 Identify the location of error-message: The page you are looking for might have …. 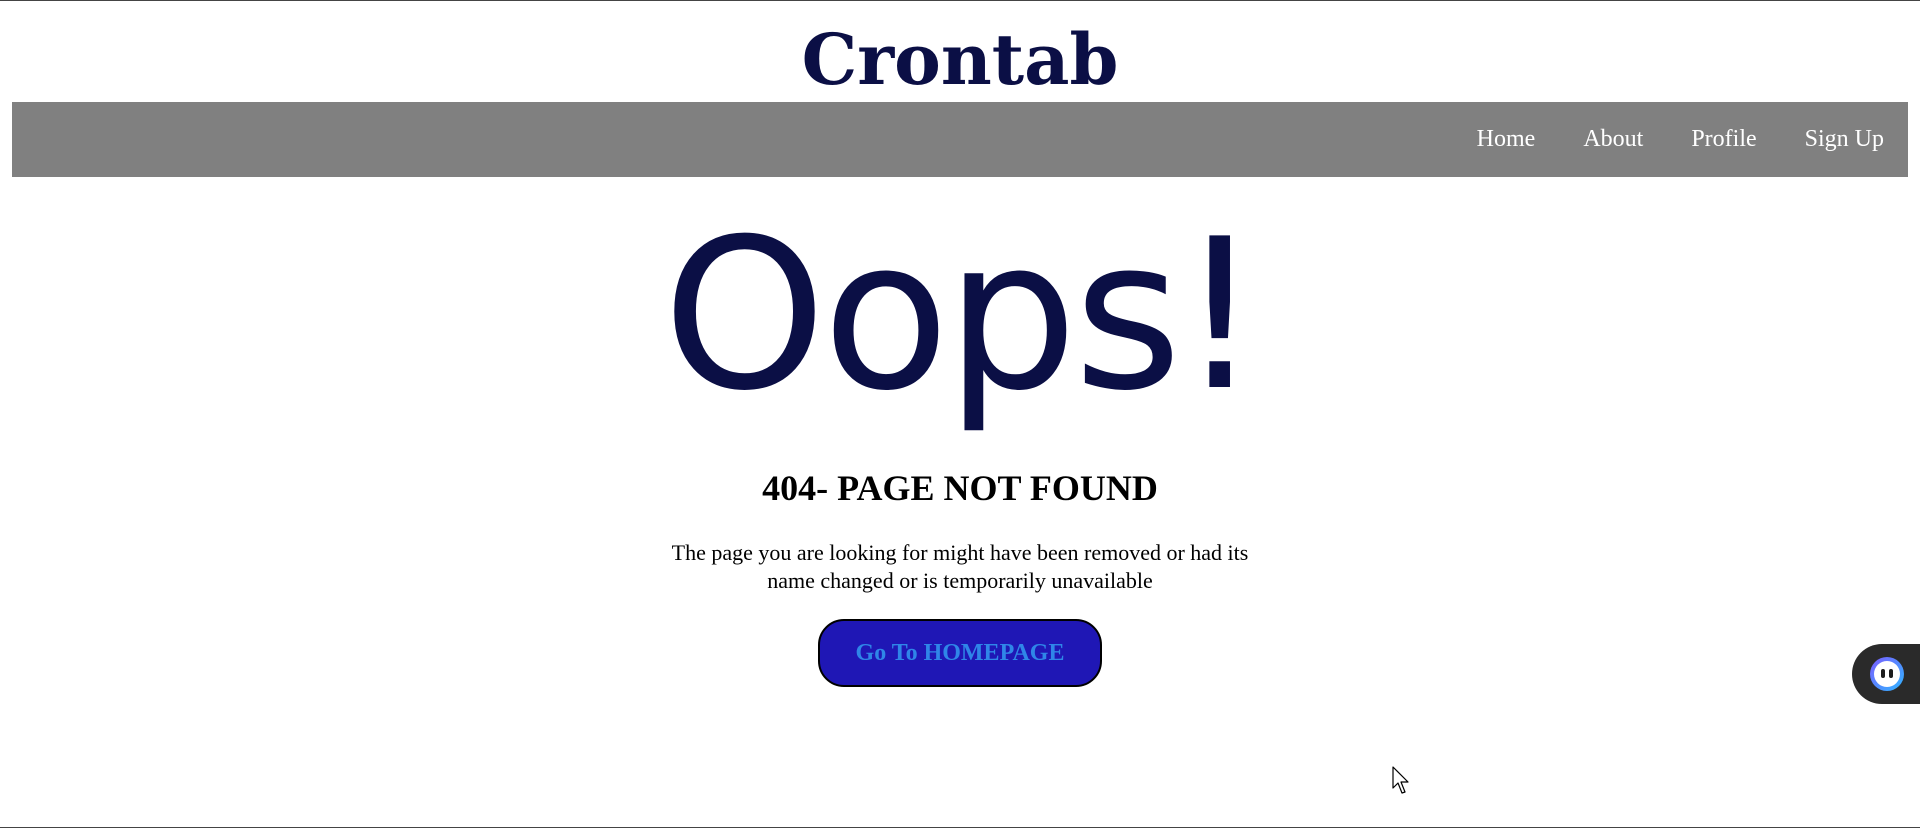
(960, 566).